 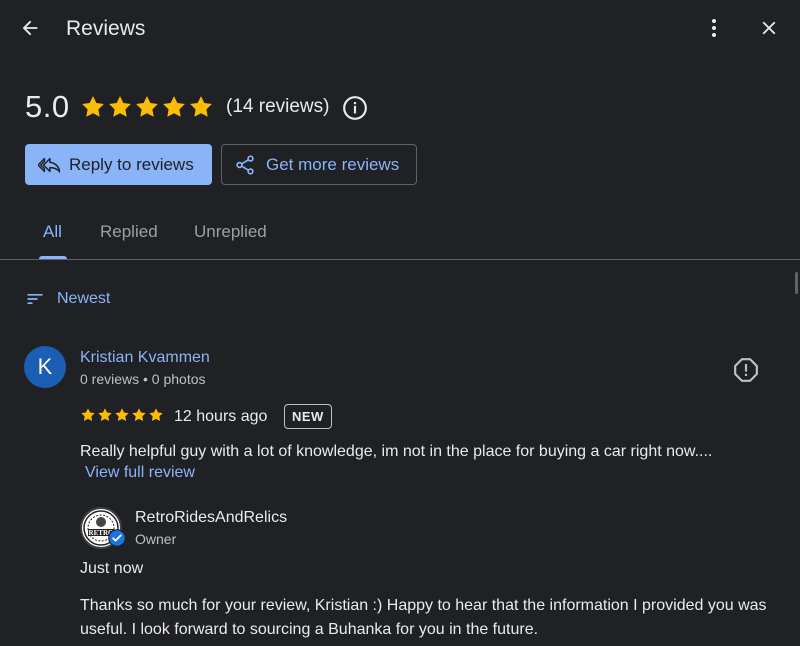 What do you see at coordinates (796, 283) in the screenshot?
I see `scrollbar-thumb` at bounding box center [796, 283].